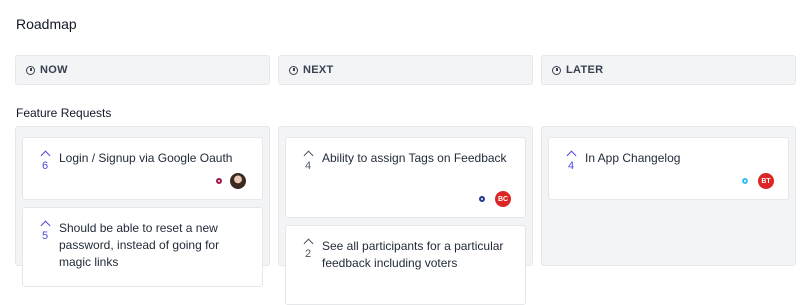  I want to click on avatar: BC, so click(503, 199).